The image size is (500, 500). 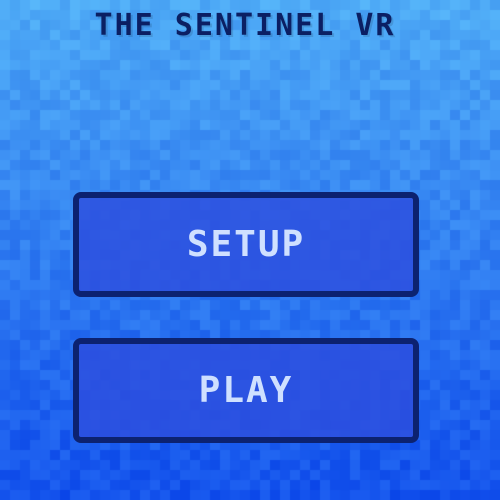 I want to click on setup-button: SETUP, so click(x=246, y=244).